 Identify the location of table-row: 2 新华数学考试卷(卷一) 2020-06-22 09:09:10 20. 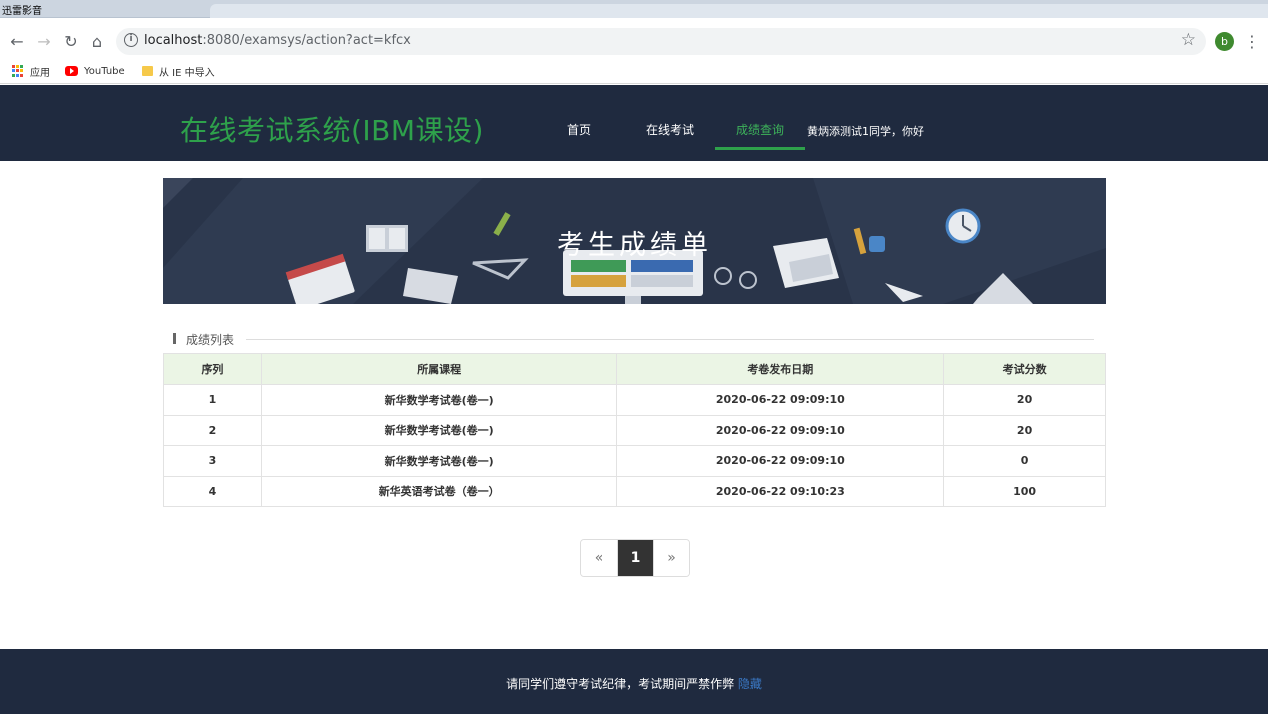
(634, 430).